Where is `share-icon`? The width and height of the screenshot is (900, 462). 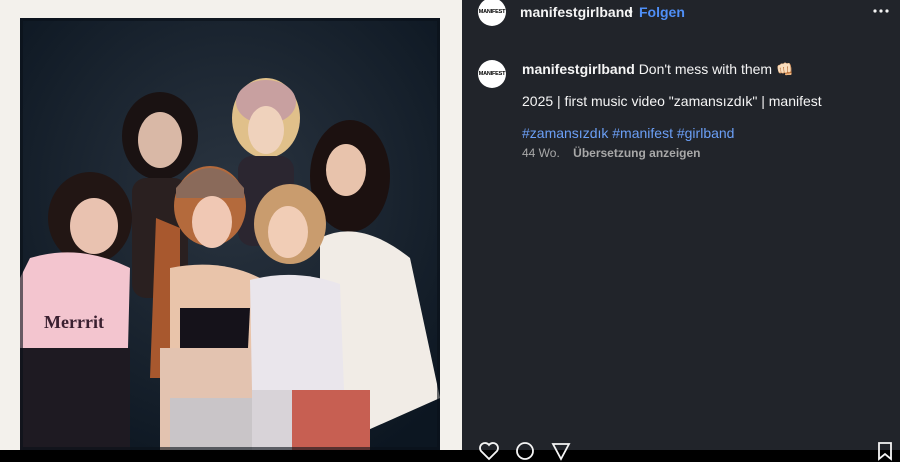 share-icon is located at coordinates (561, 451).